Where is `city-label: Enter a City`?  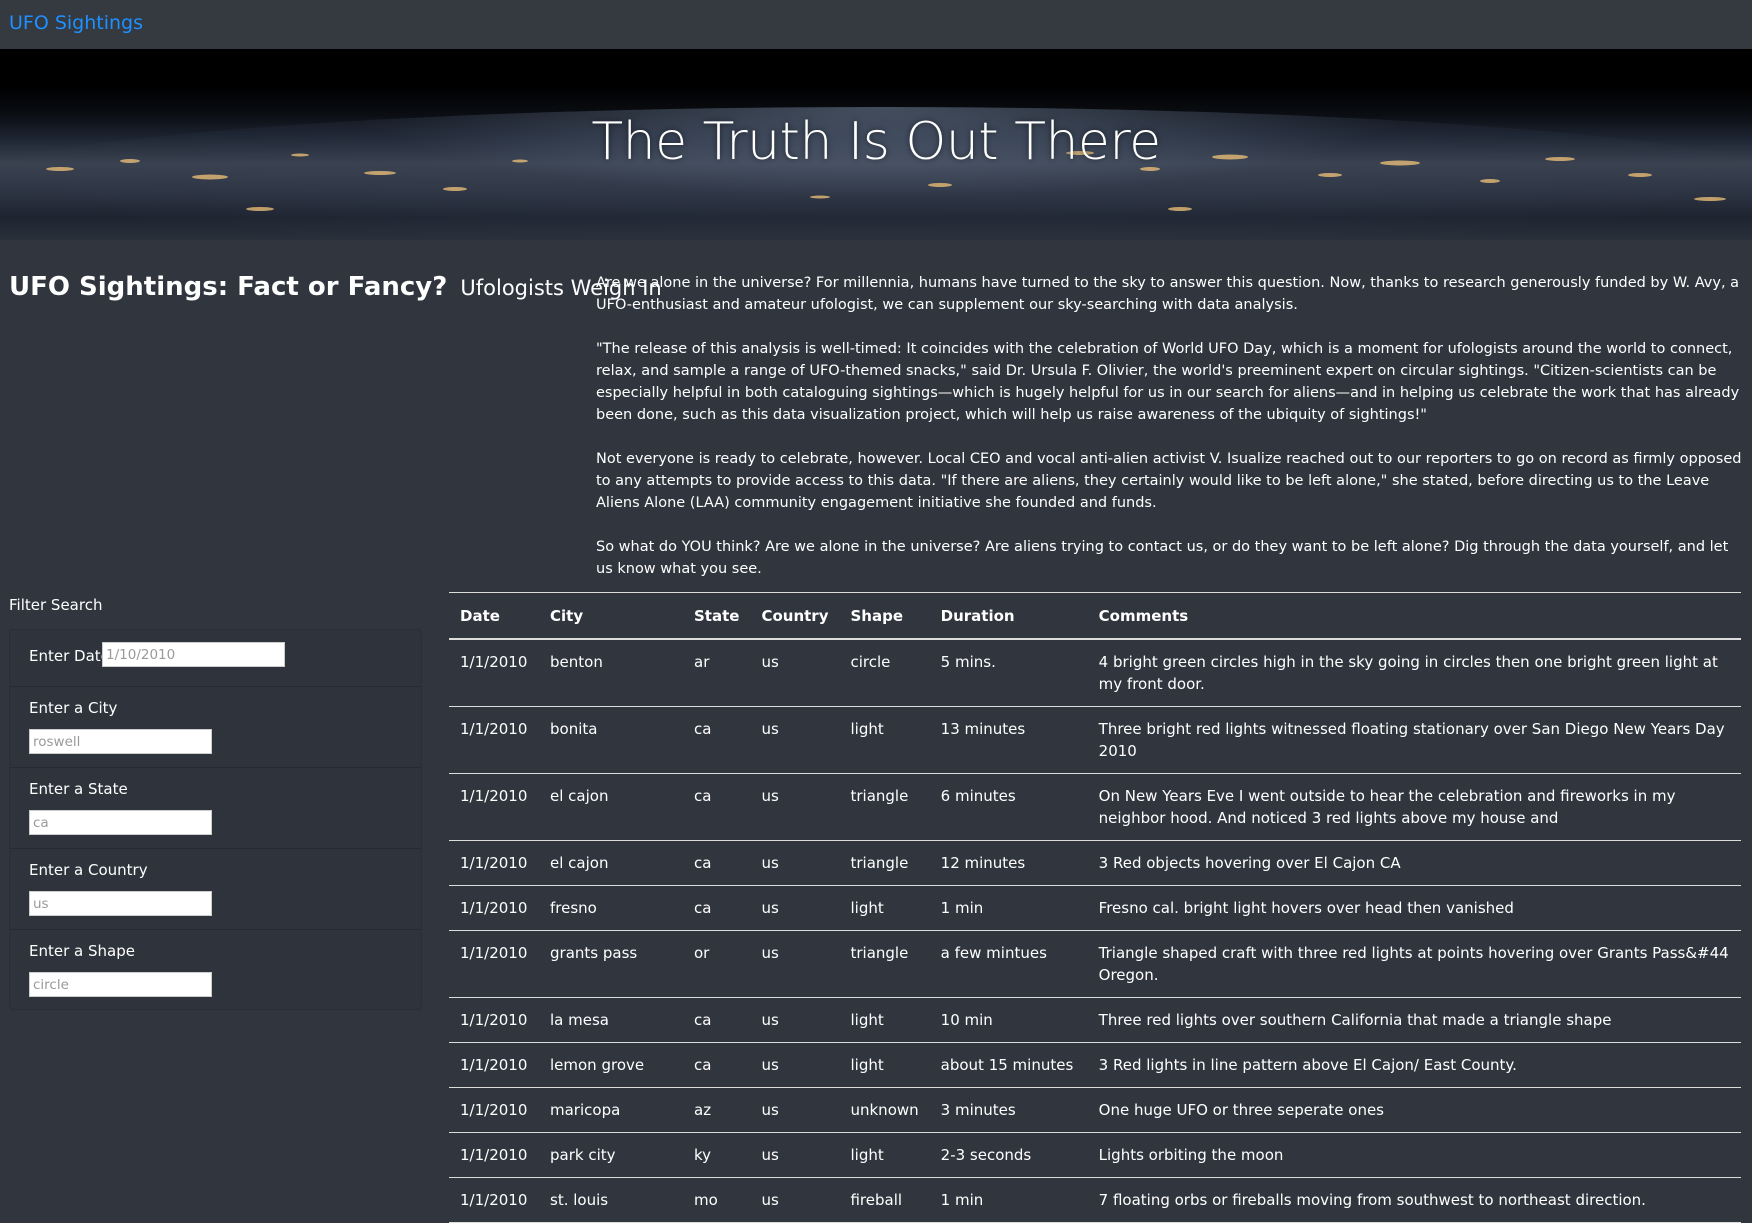 city-label: Enter a City is located at coordinates (73, 708).